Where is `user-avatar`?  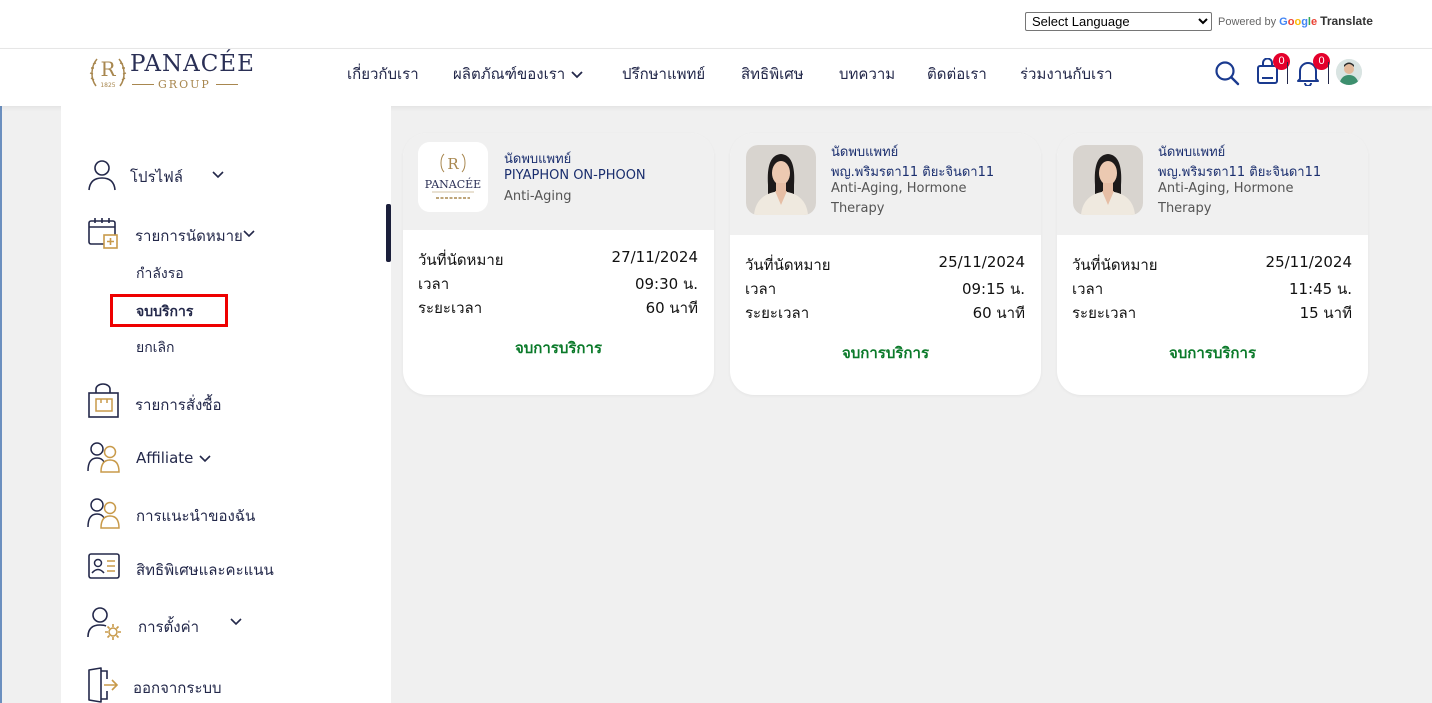 user-avatar is located at coordinates (1349, 72).